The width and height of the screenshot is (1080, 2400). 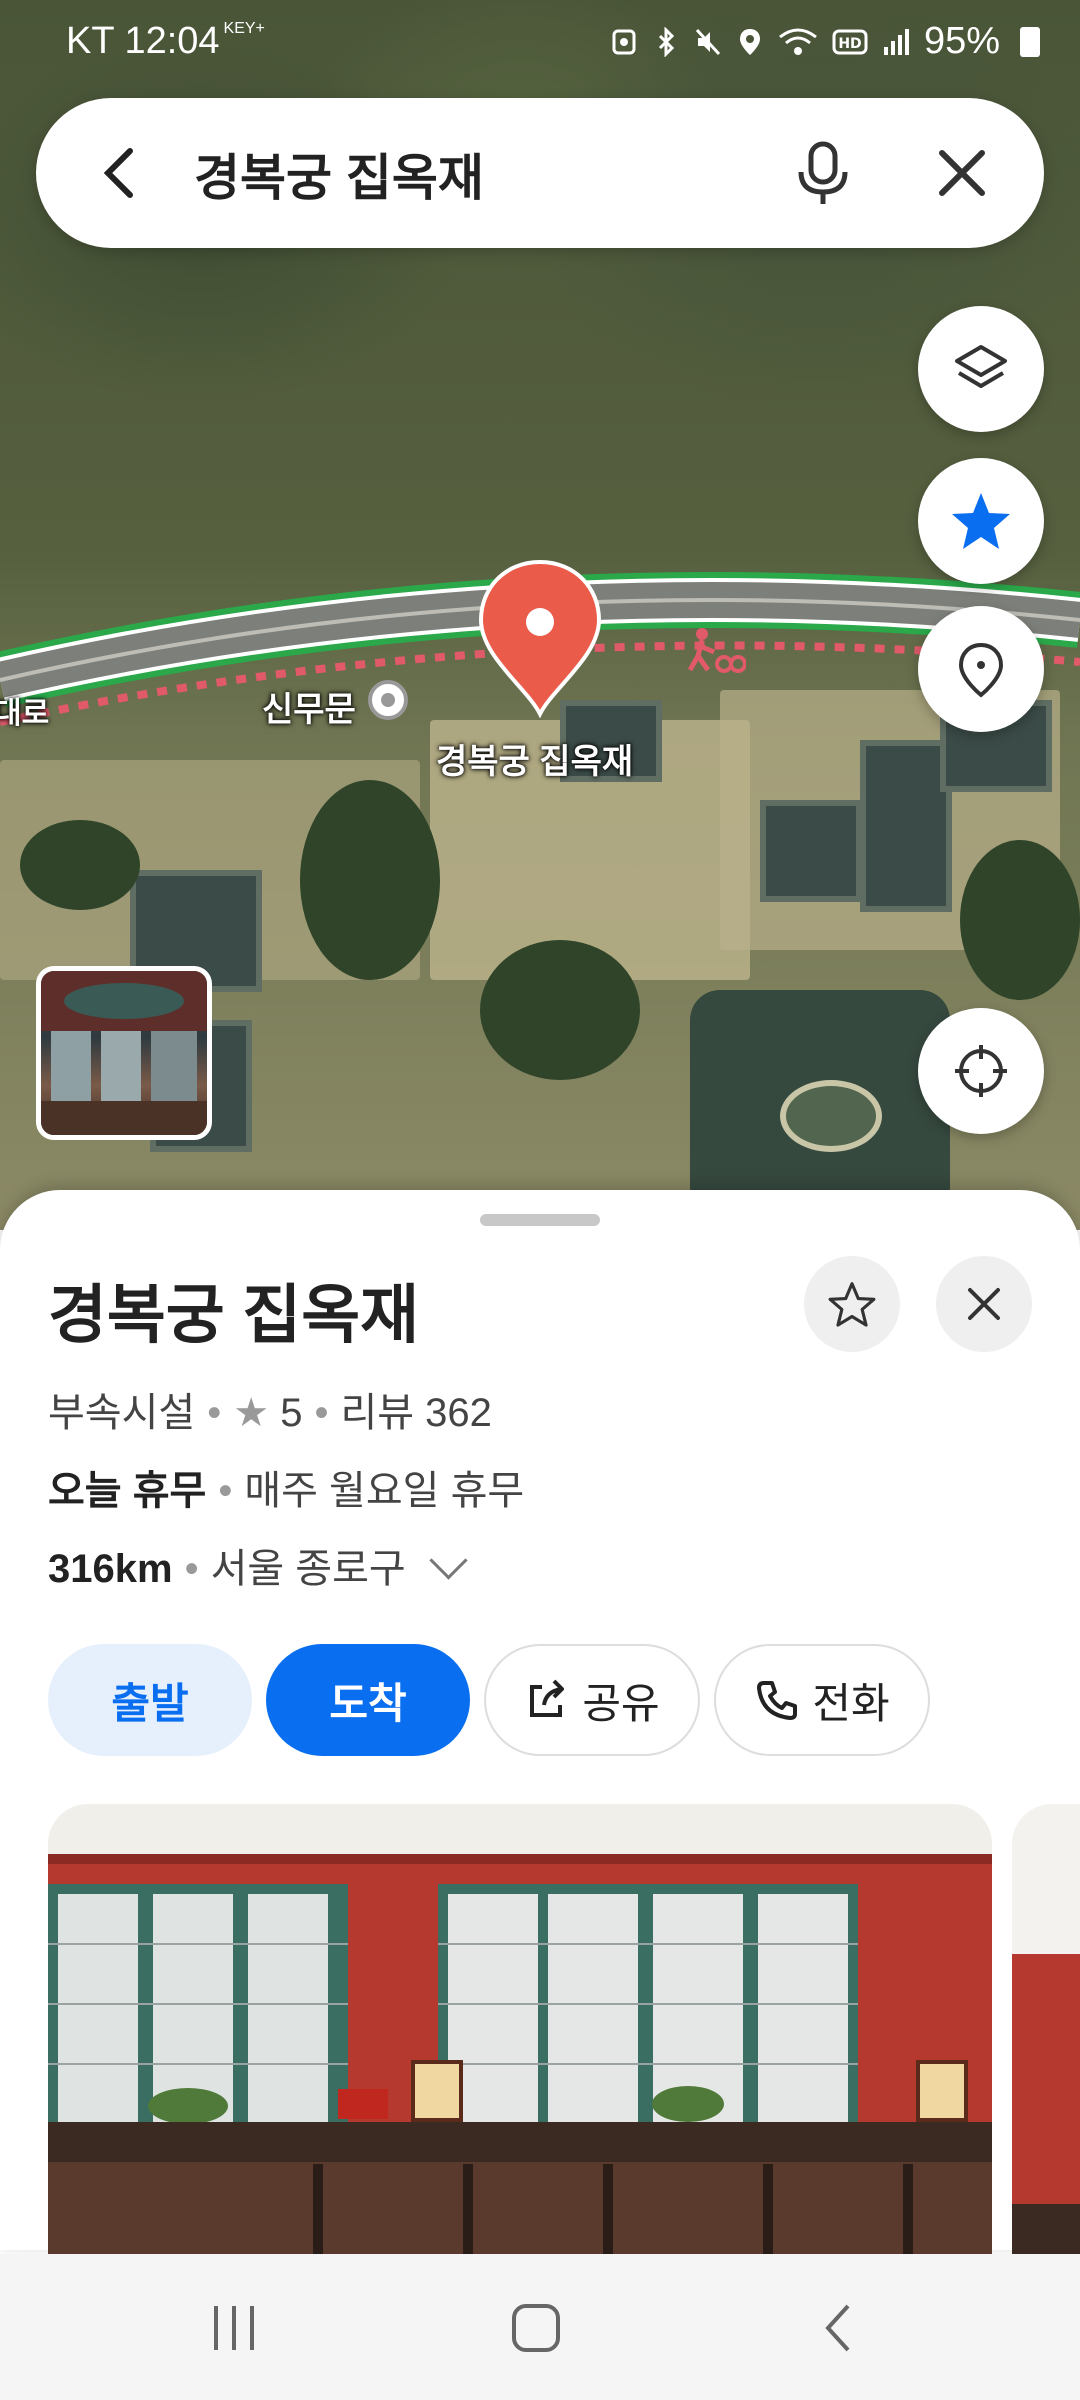 I want to click on recent-apps-icon, so click(x=234, y=2328).